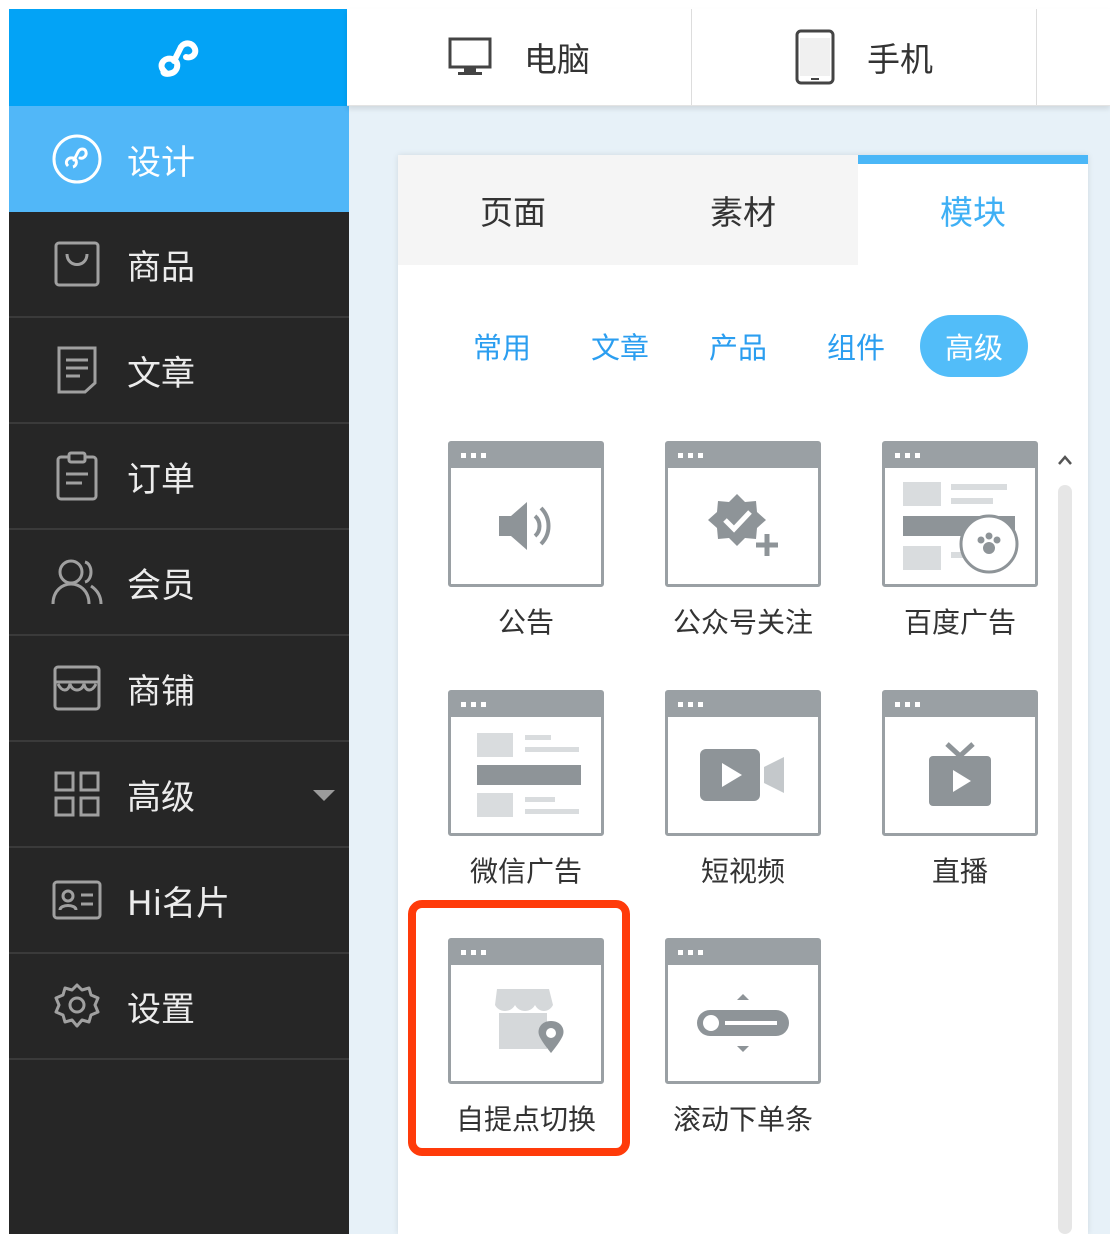 This screenshot has width=1110, height=1234. I want to click on module-scrolling-order-bar: 滚动下单条, so click(743, 1037).